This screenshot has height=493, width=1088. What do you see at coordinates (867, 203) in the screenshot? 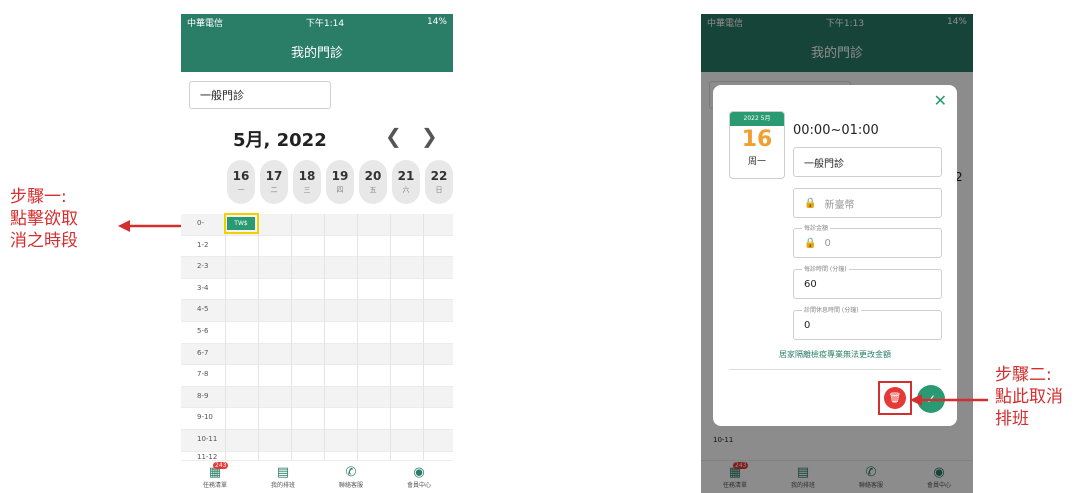
I see `currency-field: 🔒 新臺幣` at bounding box center [867, 203].